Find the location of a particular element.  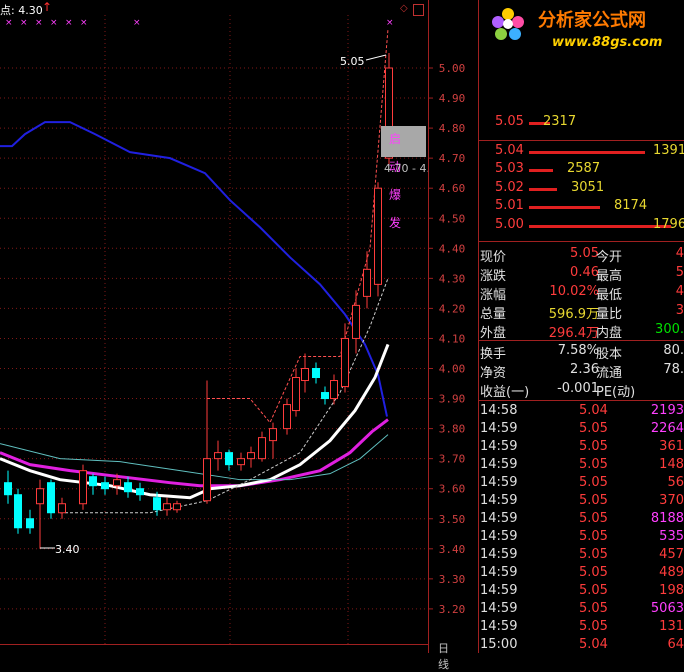

stat-value: -0.001 is located at coordinates (578, 388).